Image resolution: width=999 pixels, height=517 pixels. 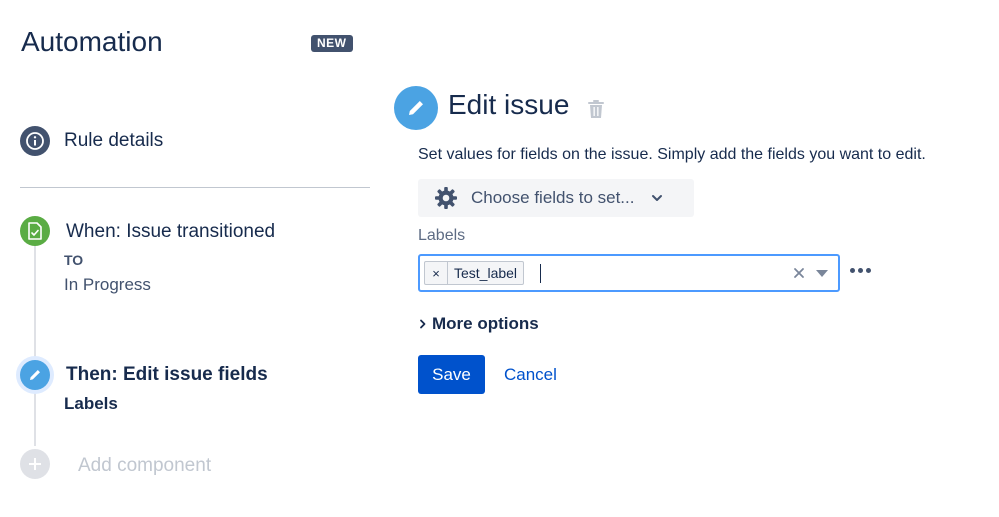 I want to click on gear-icon, so click(x=446, y=198).